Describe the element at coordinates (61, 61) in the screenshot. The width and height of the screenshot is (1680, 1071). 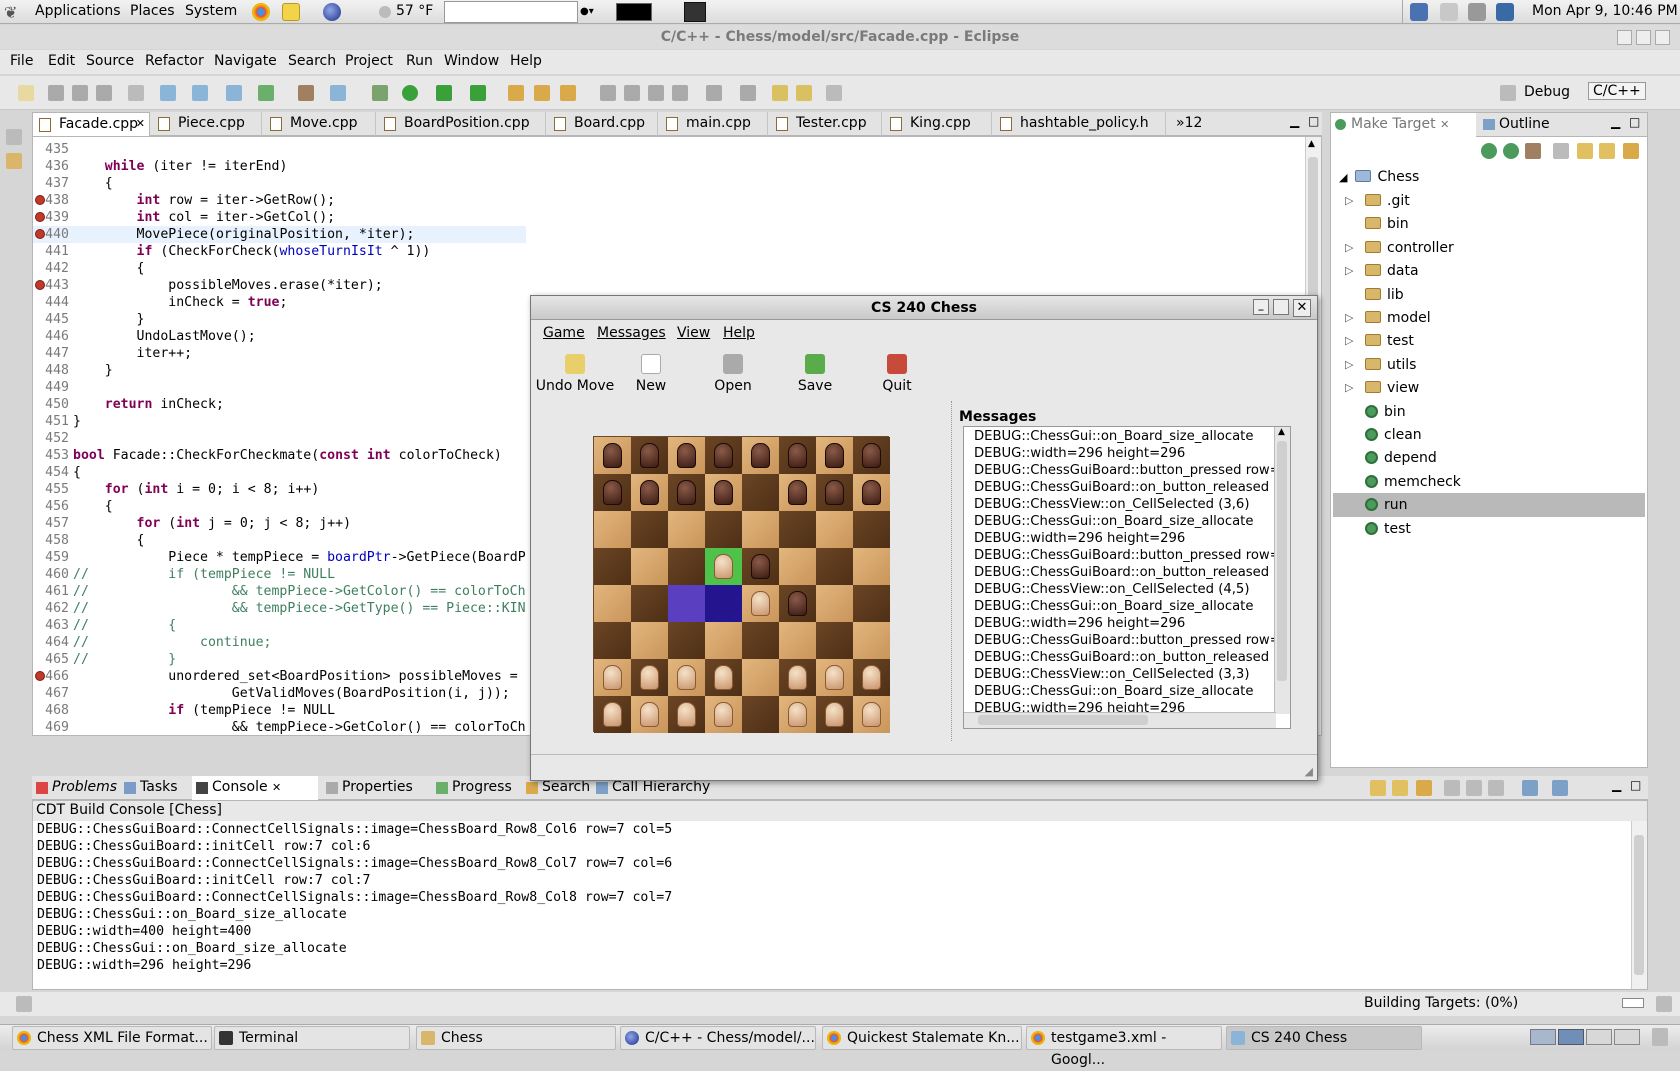
I see `menu-edit: Edit` at that location.